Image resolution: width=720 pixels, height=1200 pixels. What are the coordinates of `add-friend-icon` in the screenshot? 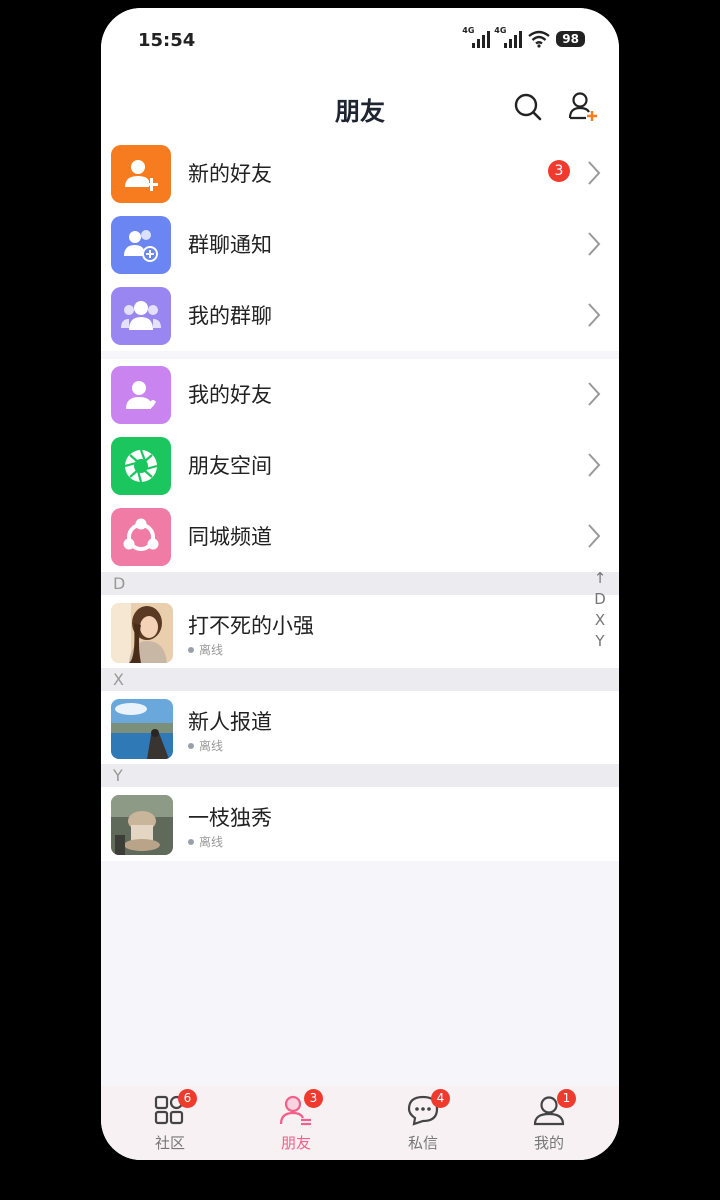 It's located at (583, 106).